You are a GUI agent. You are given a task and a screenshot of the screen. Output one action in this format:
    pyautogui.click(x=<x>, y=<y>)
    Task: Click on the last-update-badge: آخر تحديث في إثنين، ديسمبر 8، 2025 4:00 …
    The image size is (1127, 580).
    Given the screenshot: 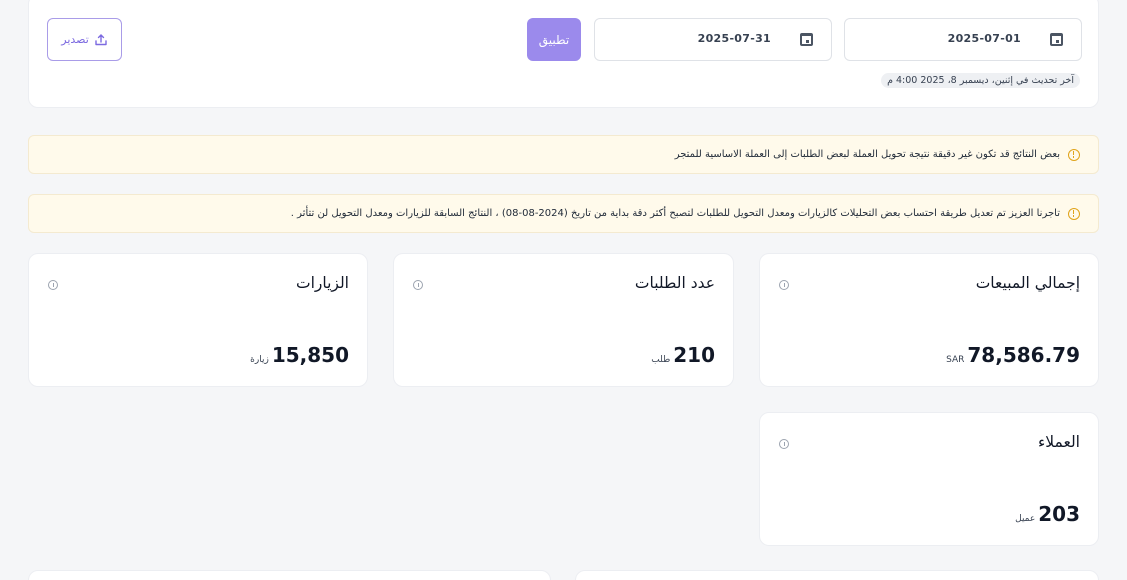 What is the action you would take?
    pyautogui.click(x=980, y=80)
    